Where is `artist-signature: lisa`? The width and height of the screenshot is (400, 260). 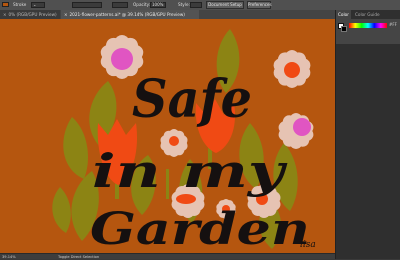 artist-signature: lisa is located at coordinates (308, 245).